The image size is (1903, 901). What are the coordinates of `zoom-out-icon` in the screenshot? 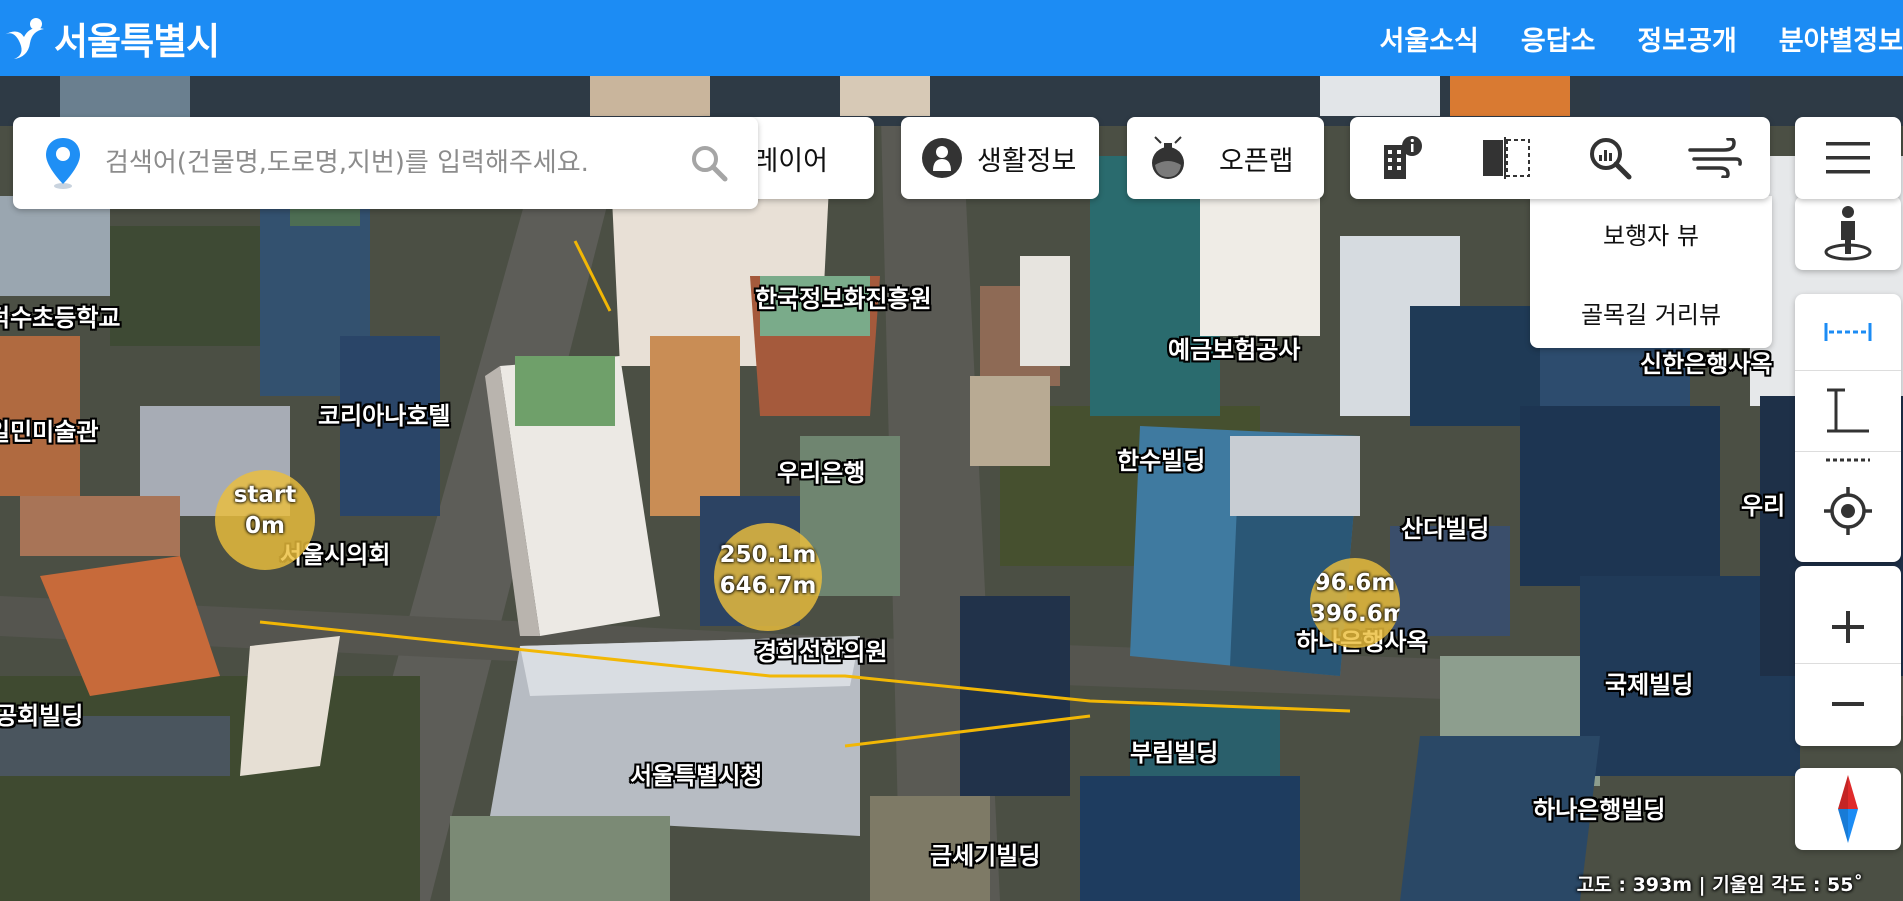 It's located at (1848, 704).